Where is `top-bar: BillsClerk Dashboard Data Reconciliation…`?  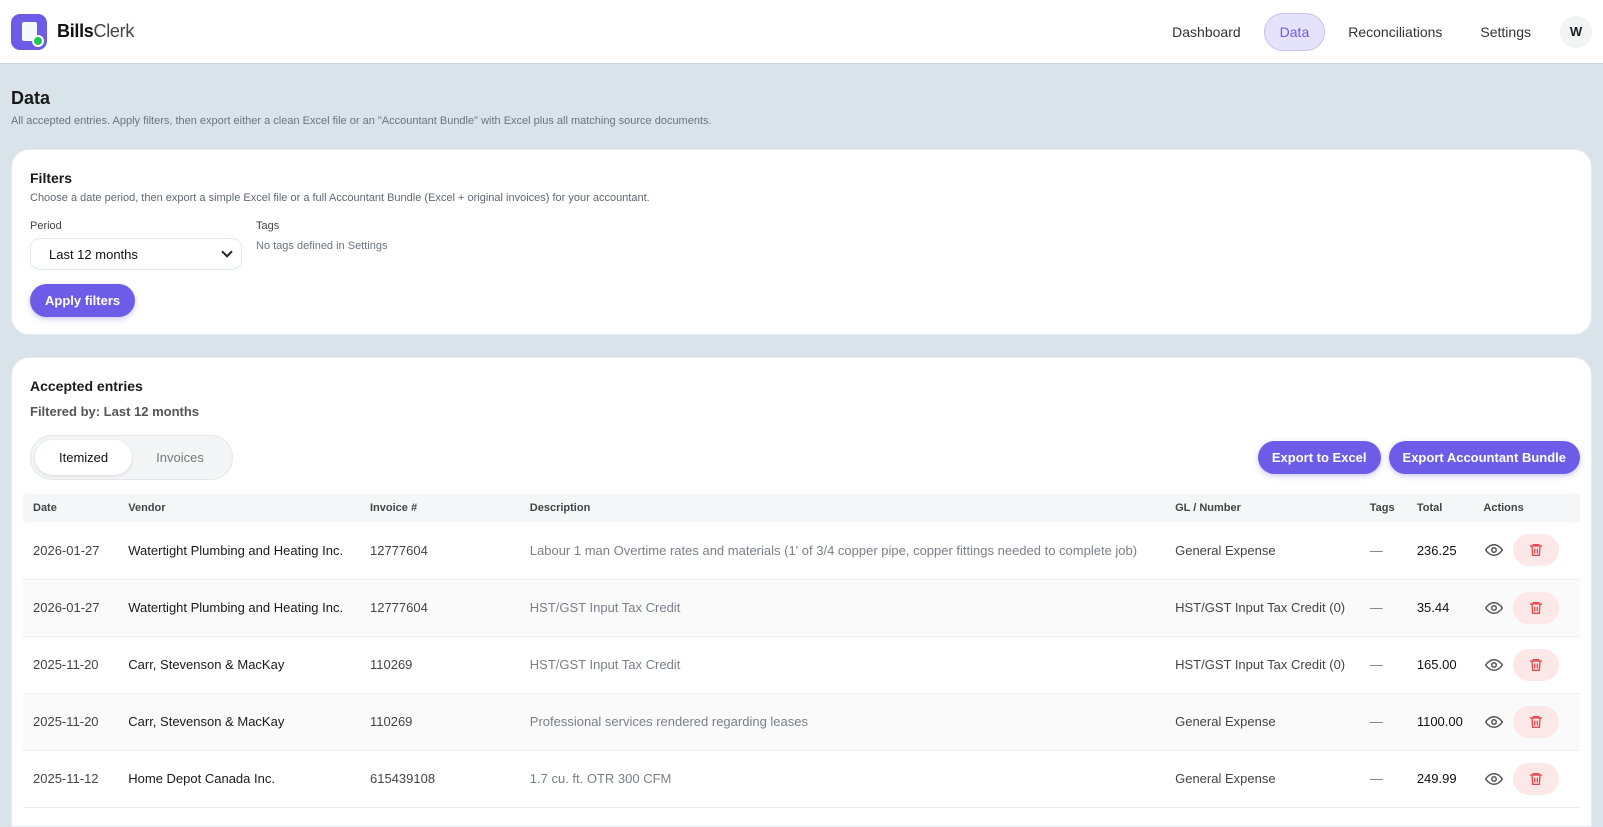 top-bar: BillsClerk Dashboard Data Reconciliation… is located at coordinates (801, 32).